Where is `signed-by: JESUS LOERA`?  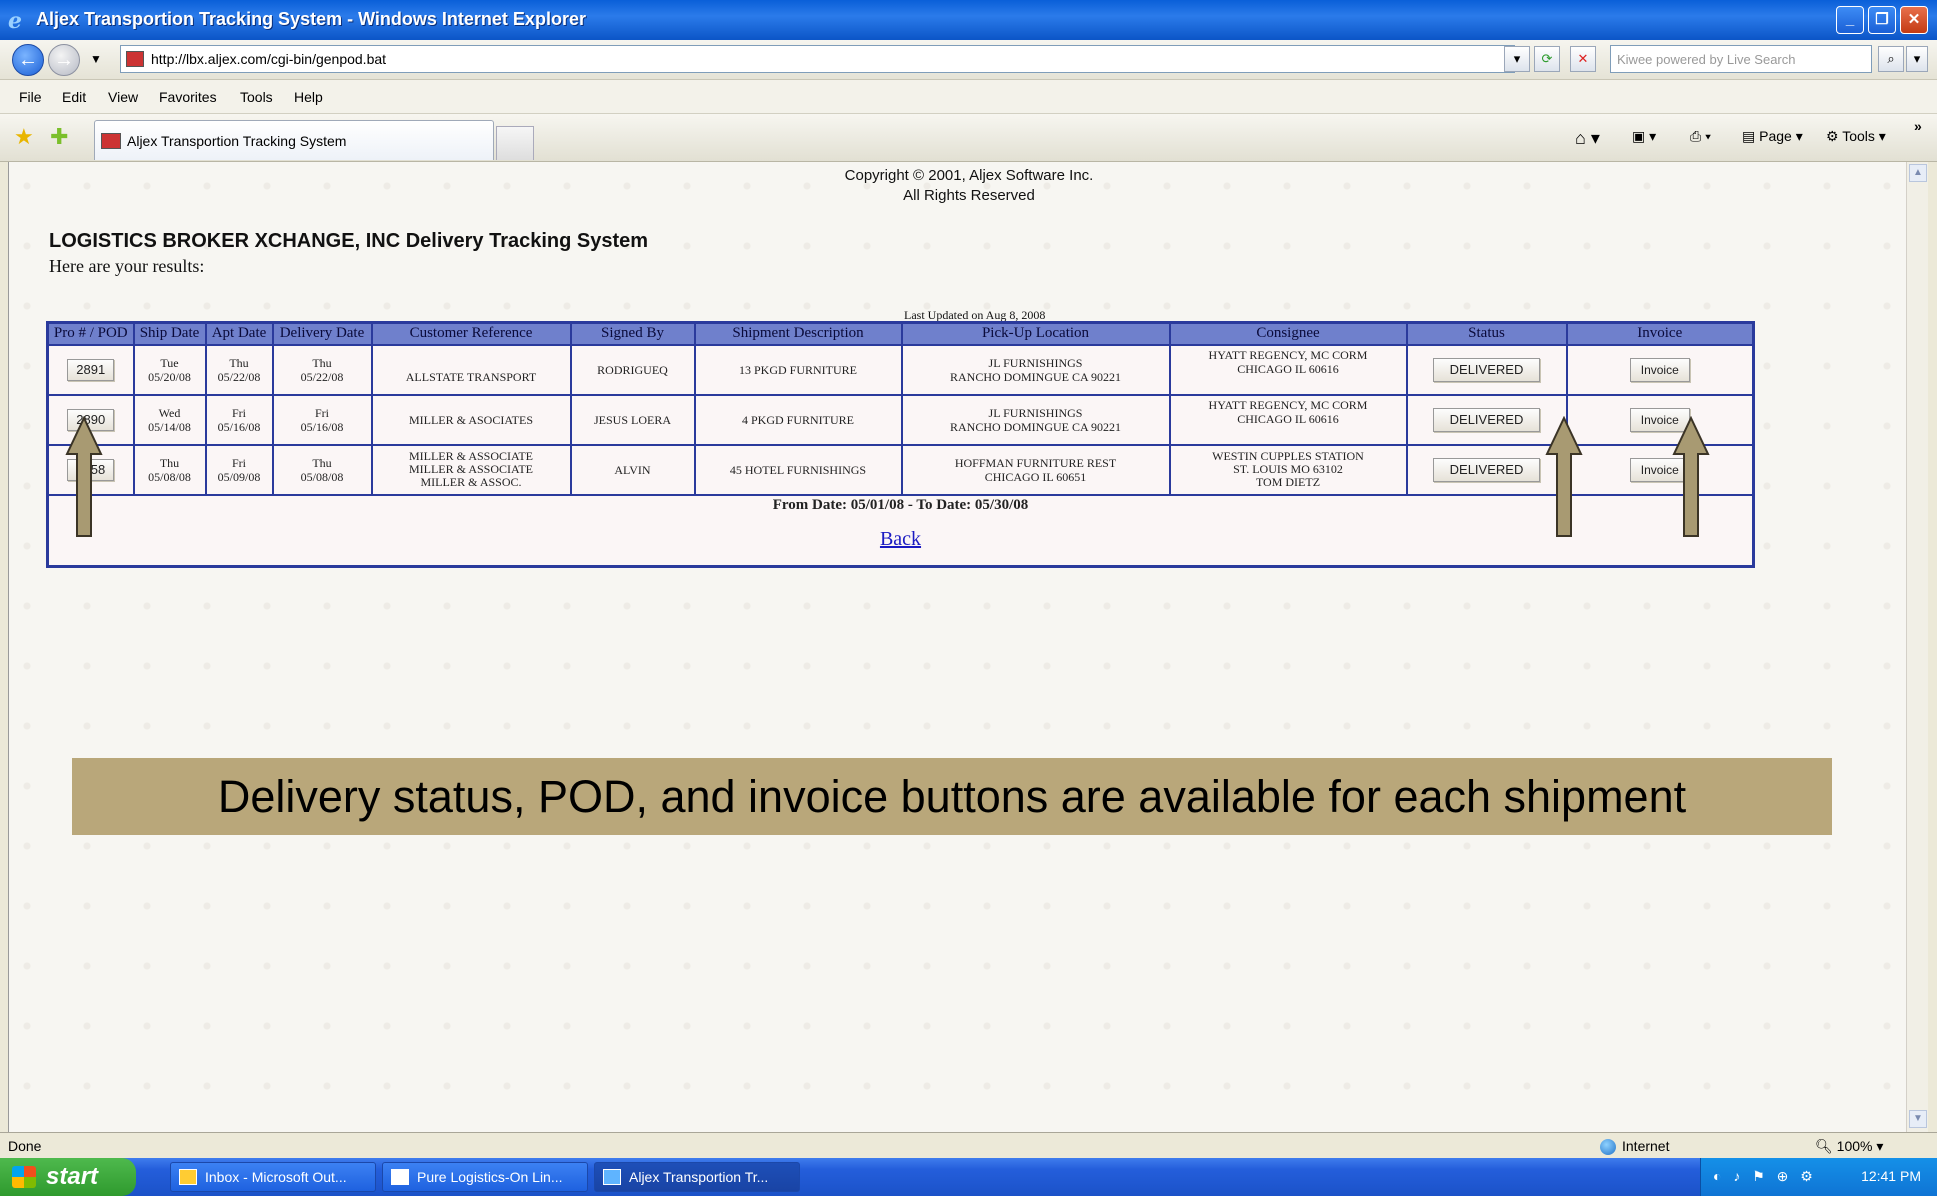 signed-by: JESUS LOERA is located at coordinates (632, 419).